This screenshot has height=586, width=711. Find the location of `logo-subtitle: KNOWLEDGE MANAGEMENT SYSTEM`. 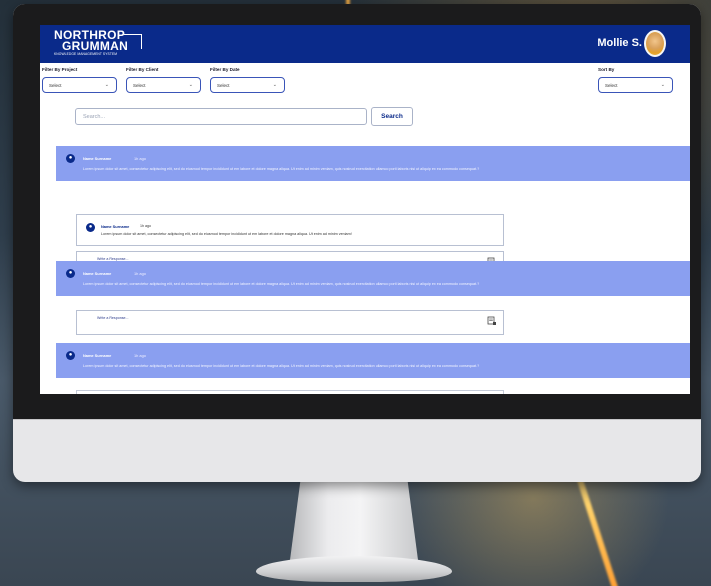

logo-subtitle: KNOWLEDGE MANAGEMENT SYSTEM is located at coordinates (86, 54).